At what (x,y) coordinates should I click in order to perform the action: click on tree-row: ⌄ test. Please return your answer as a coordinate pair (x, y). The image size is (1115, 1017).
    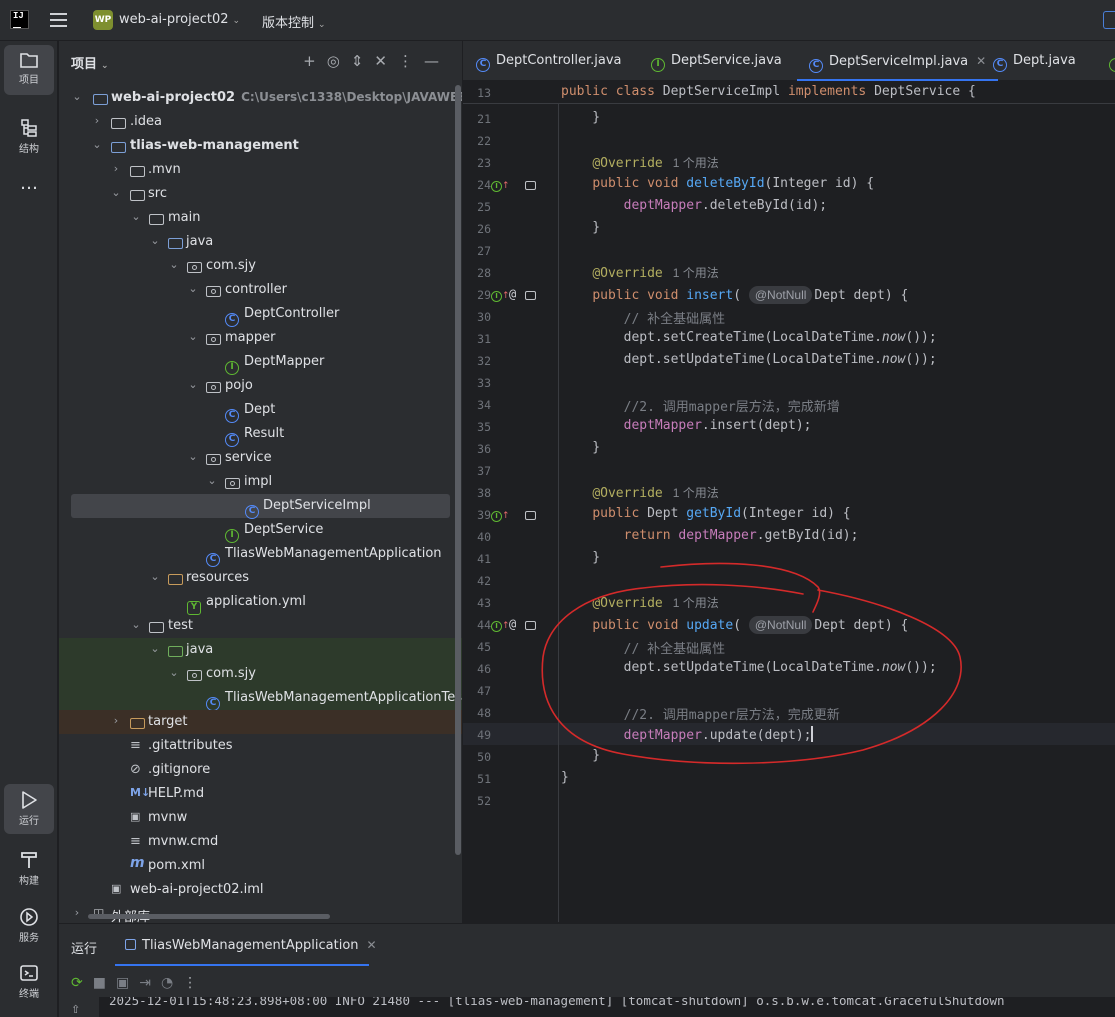
    Looking at the image, I should click on (260, 626).